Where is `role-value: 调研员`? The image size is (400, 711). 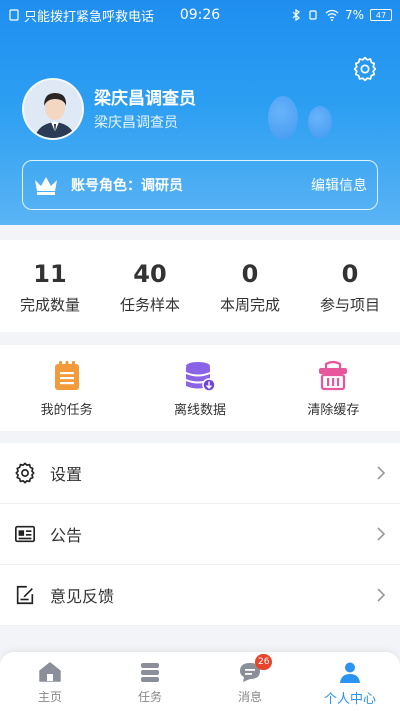
role-value: 调研员 is located at coordinates (162, 186).